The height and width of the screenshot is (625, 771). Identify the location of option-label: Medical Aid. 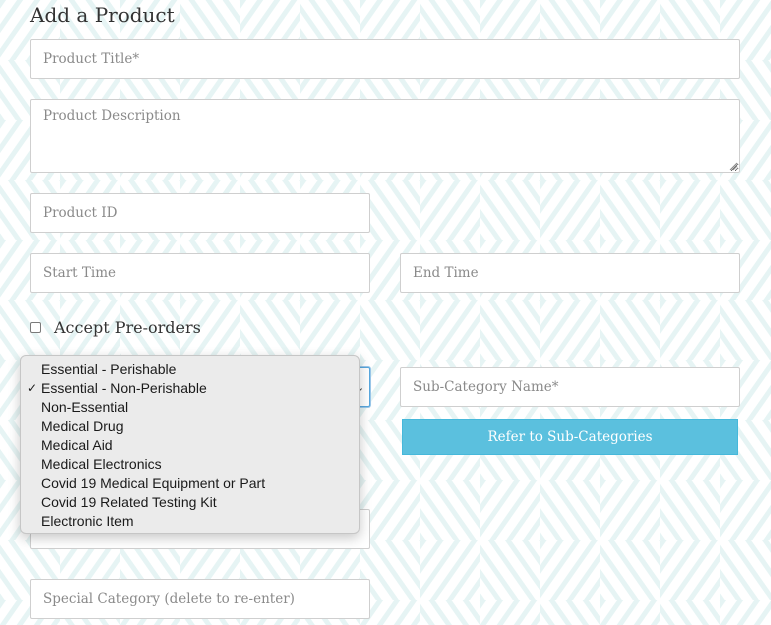
(77, 445).